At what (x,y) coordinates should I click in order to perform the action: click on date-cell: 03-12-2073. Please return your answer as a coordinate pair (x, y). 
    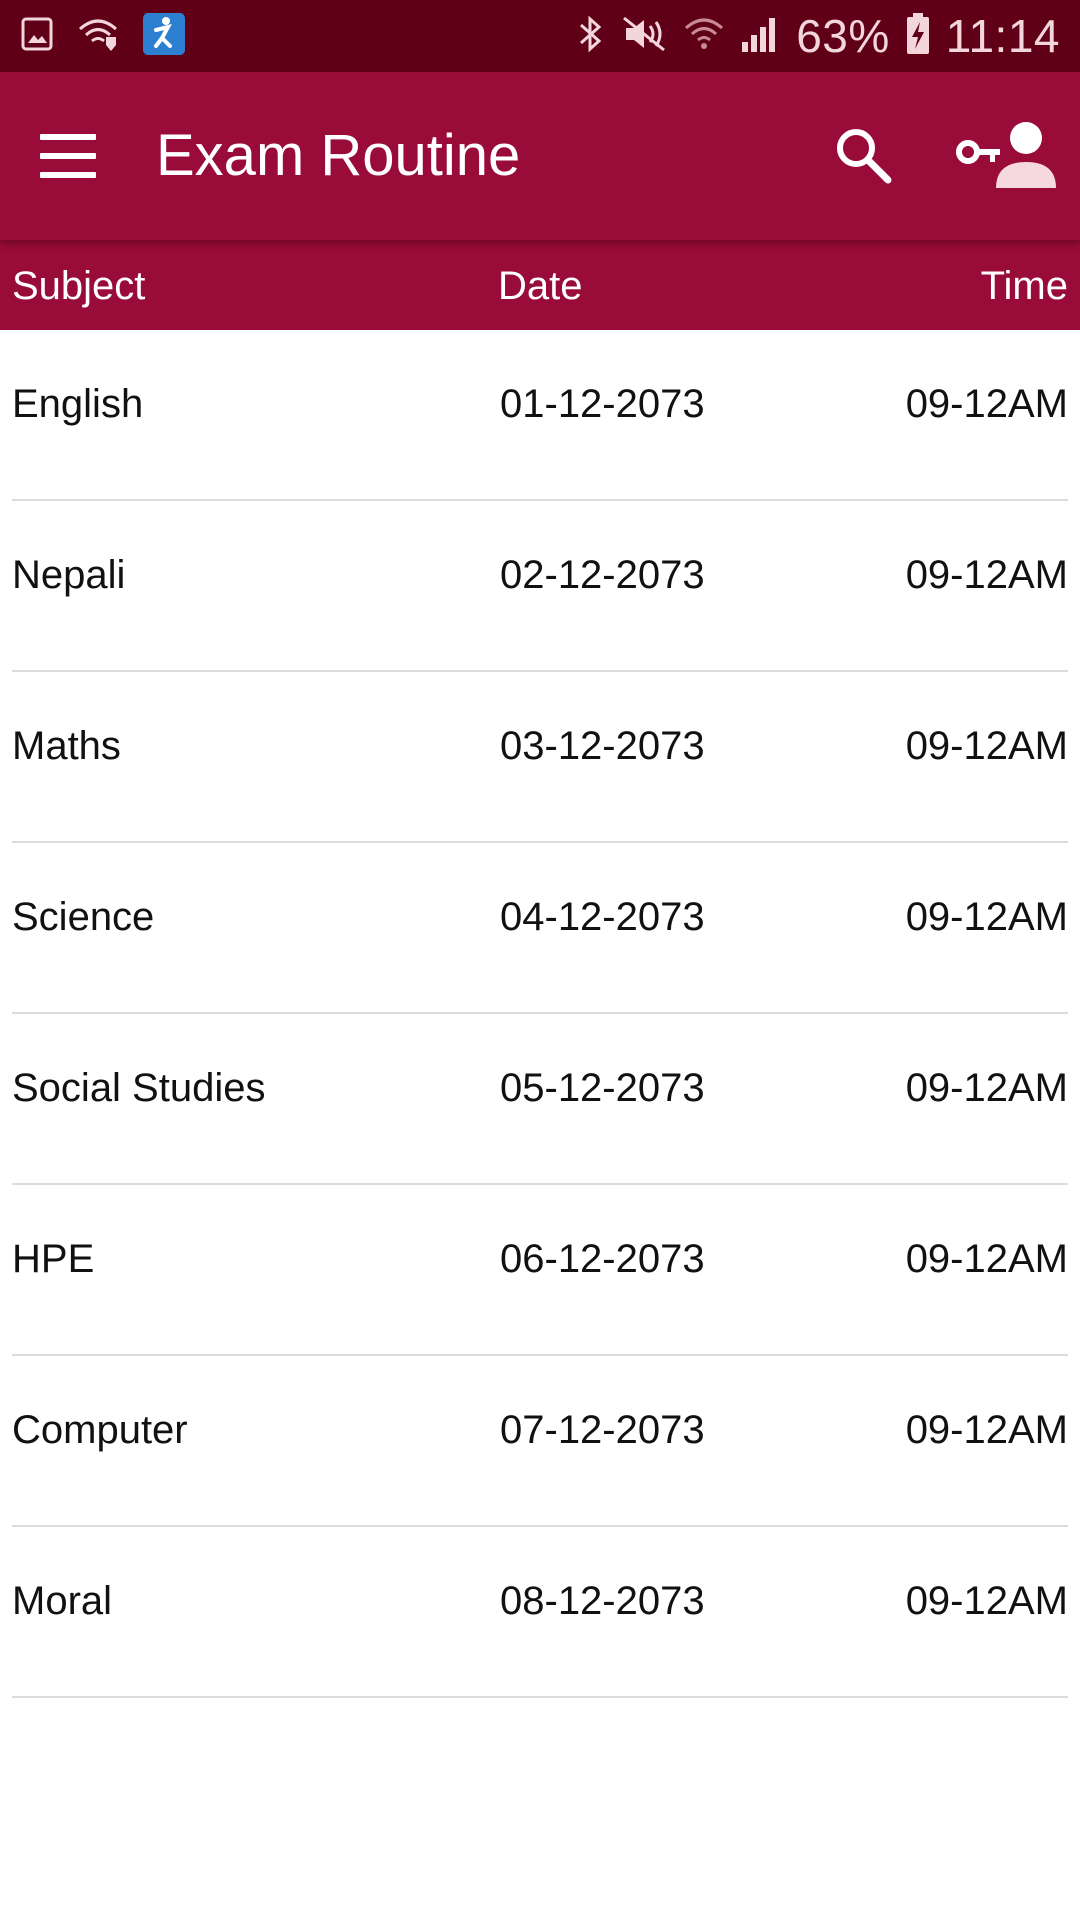
    Looking at the image, I should click on (602, 746).